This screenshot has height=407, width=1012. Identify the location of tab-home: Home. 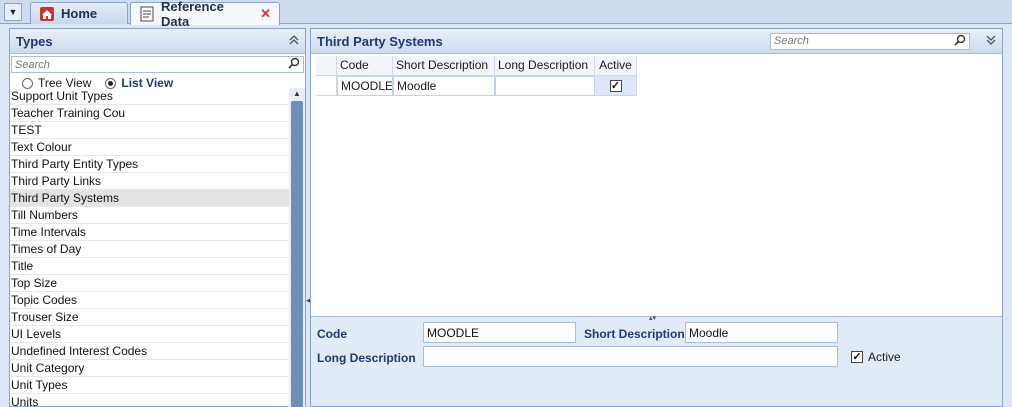
(79, 13).